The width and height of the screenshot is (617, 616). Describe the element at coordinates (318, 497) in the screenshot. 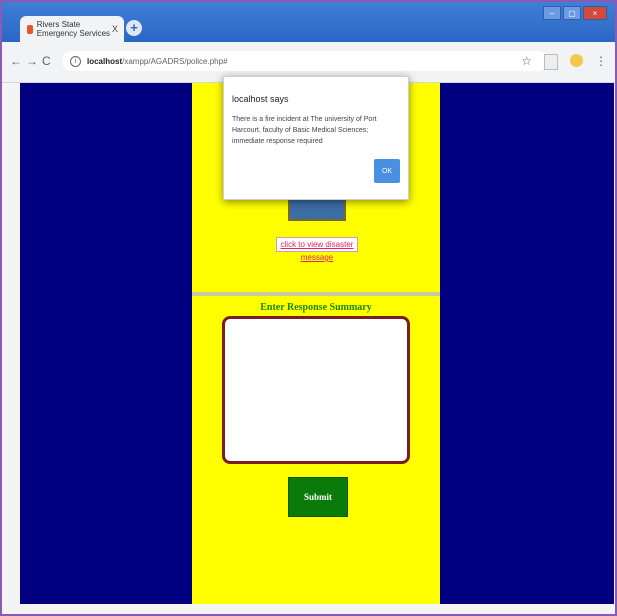

I see `submit-button: Submit` at that location.